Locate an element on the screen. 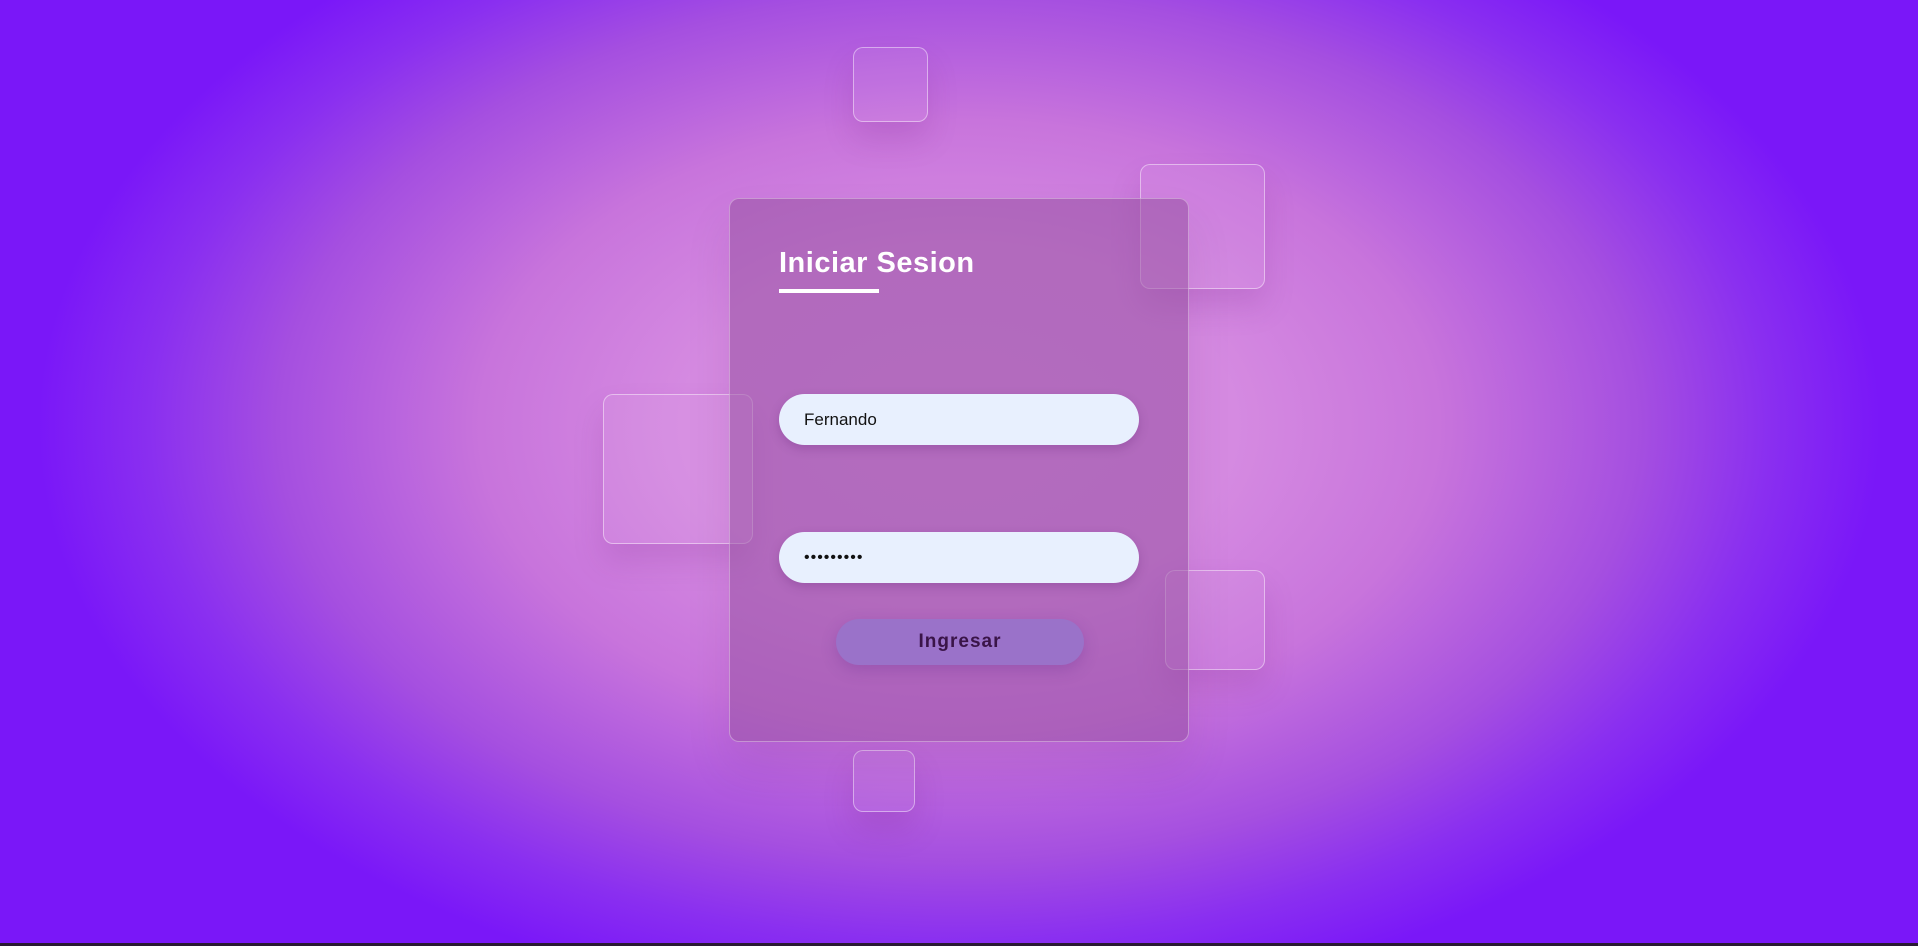  login-title: Iniciar Sesion is located at coordinates (877, 263).